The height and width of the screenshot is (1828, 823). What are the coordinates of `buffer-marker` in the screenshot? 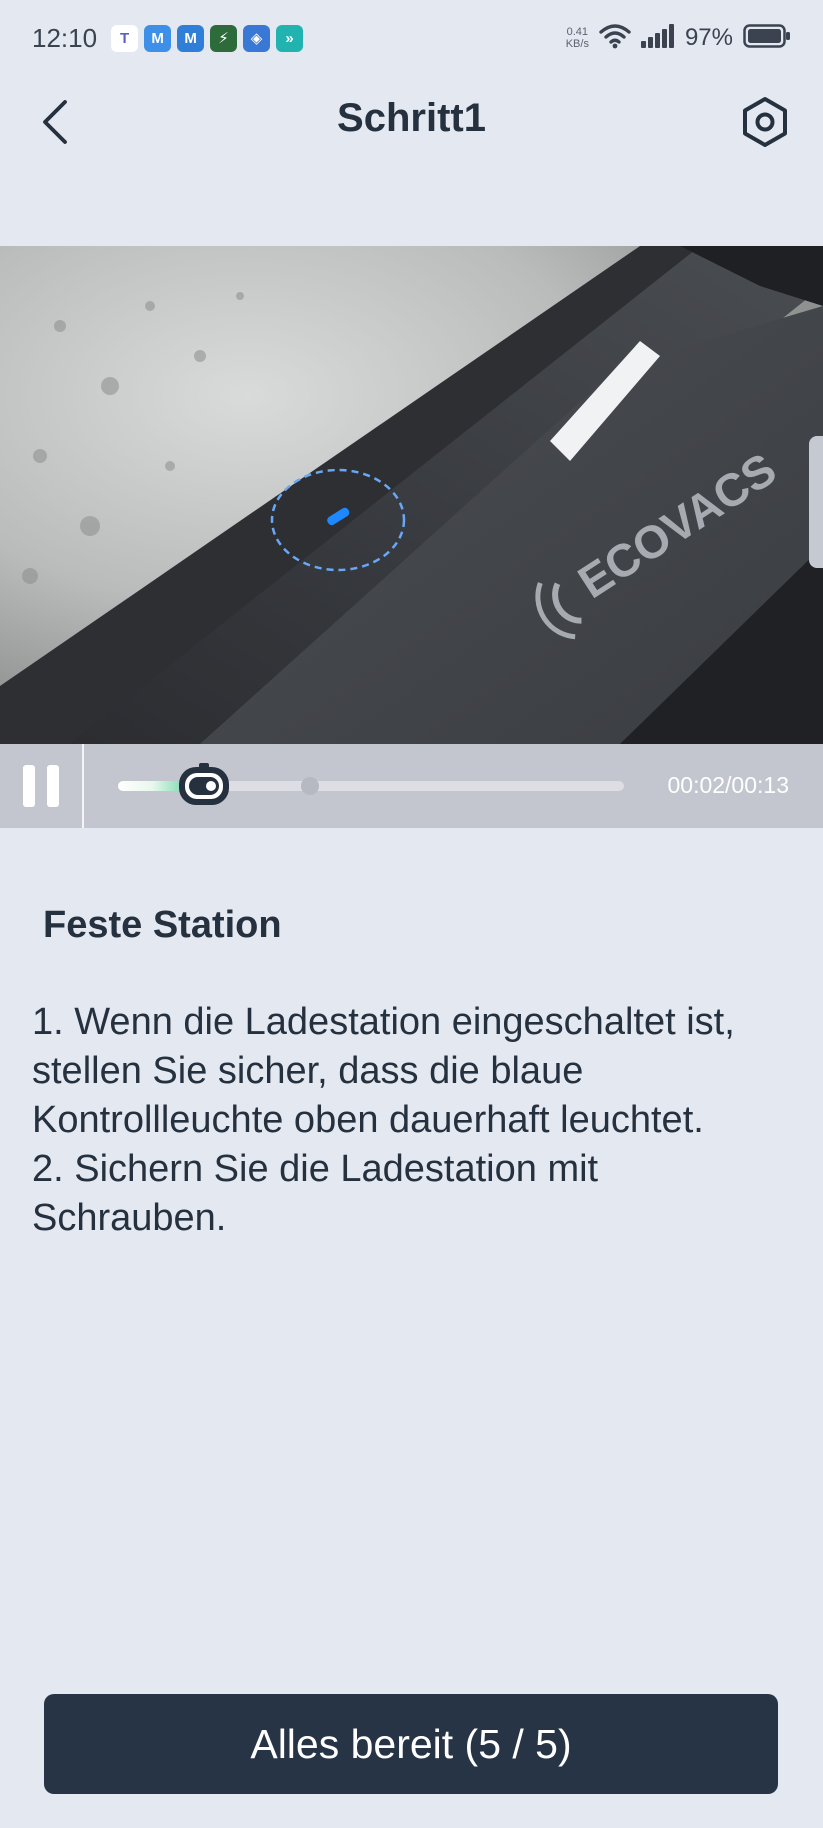 It's located at (310, 786).